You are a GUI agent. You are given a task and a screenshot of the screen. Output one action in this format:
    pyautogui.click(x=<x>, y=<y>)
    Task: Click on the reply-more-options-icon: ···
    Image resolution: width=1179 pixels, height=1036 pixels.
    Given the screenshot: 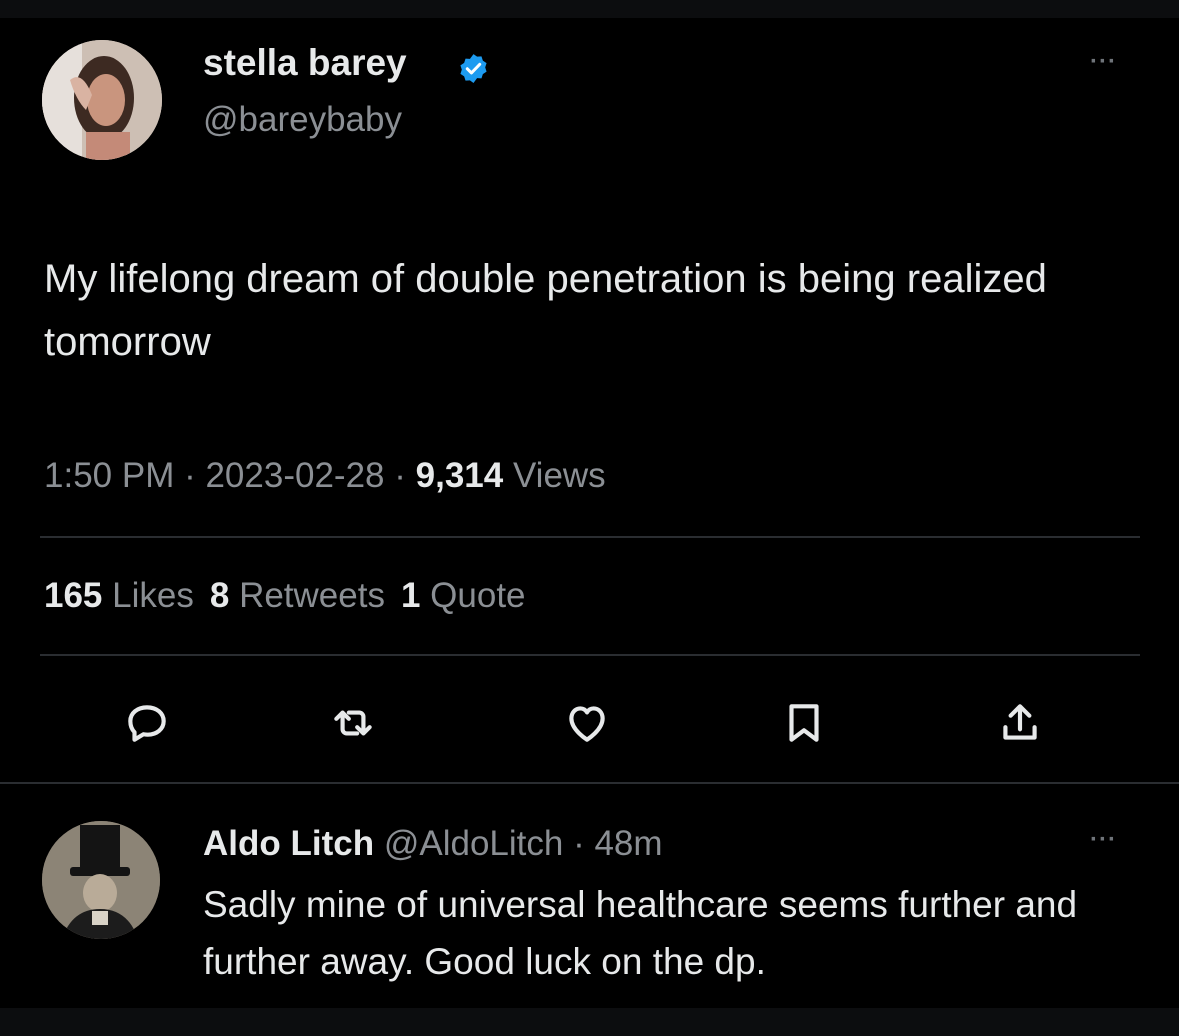 What is the action you would take?
    pyautogui.click(x=1103, y=840)
    